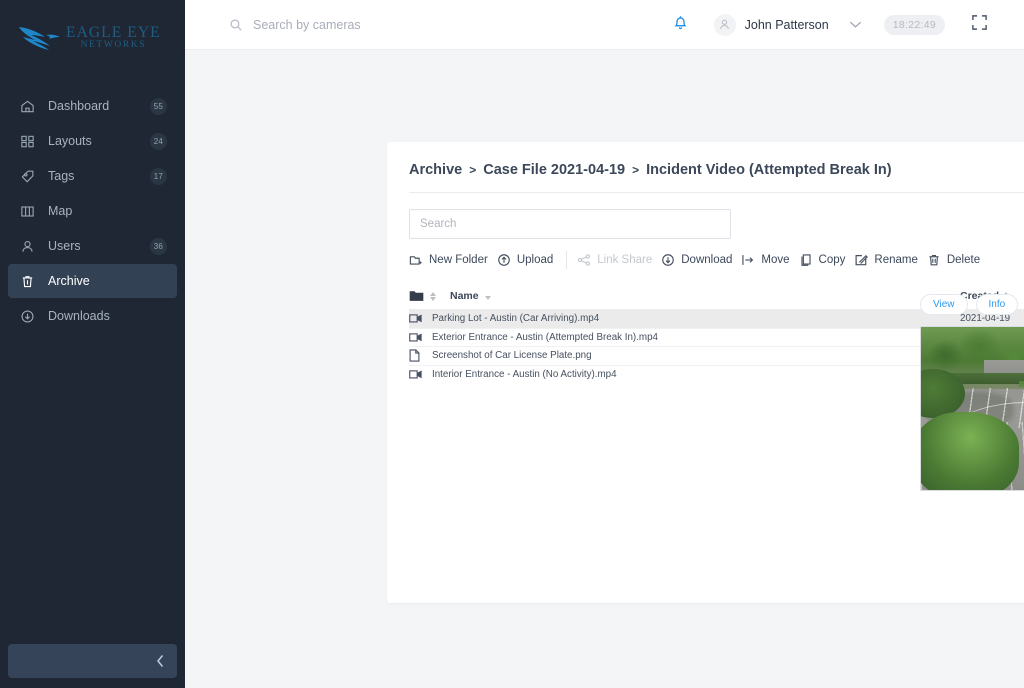  I want to click on clock-display: 18:22:49, so click(914, 24).